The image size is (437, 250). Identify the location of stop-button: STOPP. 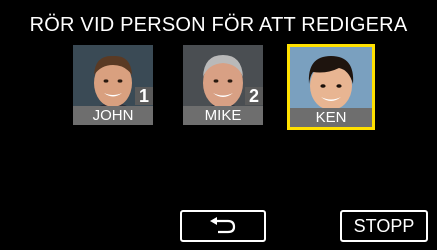
(384, 226).